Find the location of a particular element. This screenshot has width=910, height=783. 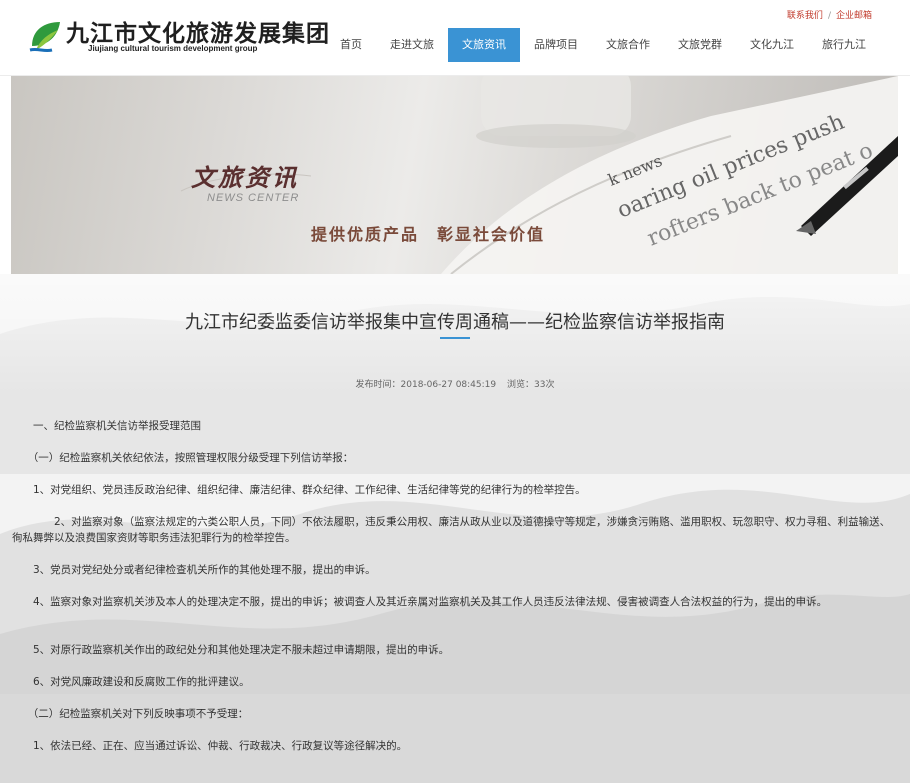

nav-item-culture: 文化九江 is located at coordinates (772, 45).